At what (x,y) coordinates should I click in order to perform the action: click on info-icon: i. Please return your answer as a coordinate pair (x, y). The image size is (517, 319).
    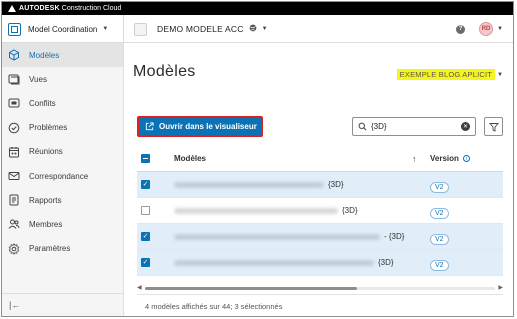
    Looking at the image, I should click on (466, 158).